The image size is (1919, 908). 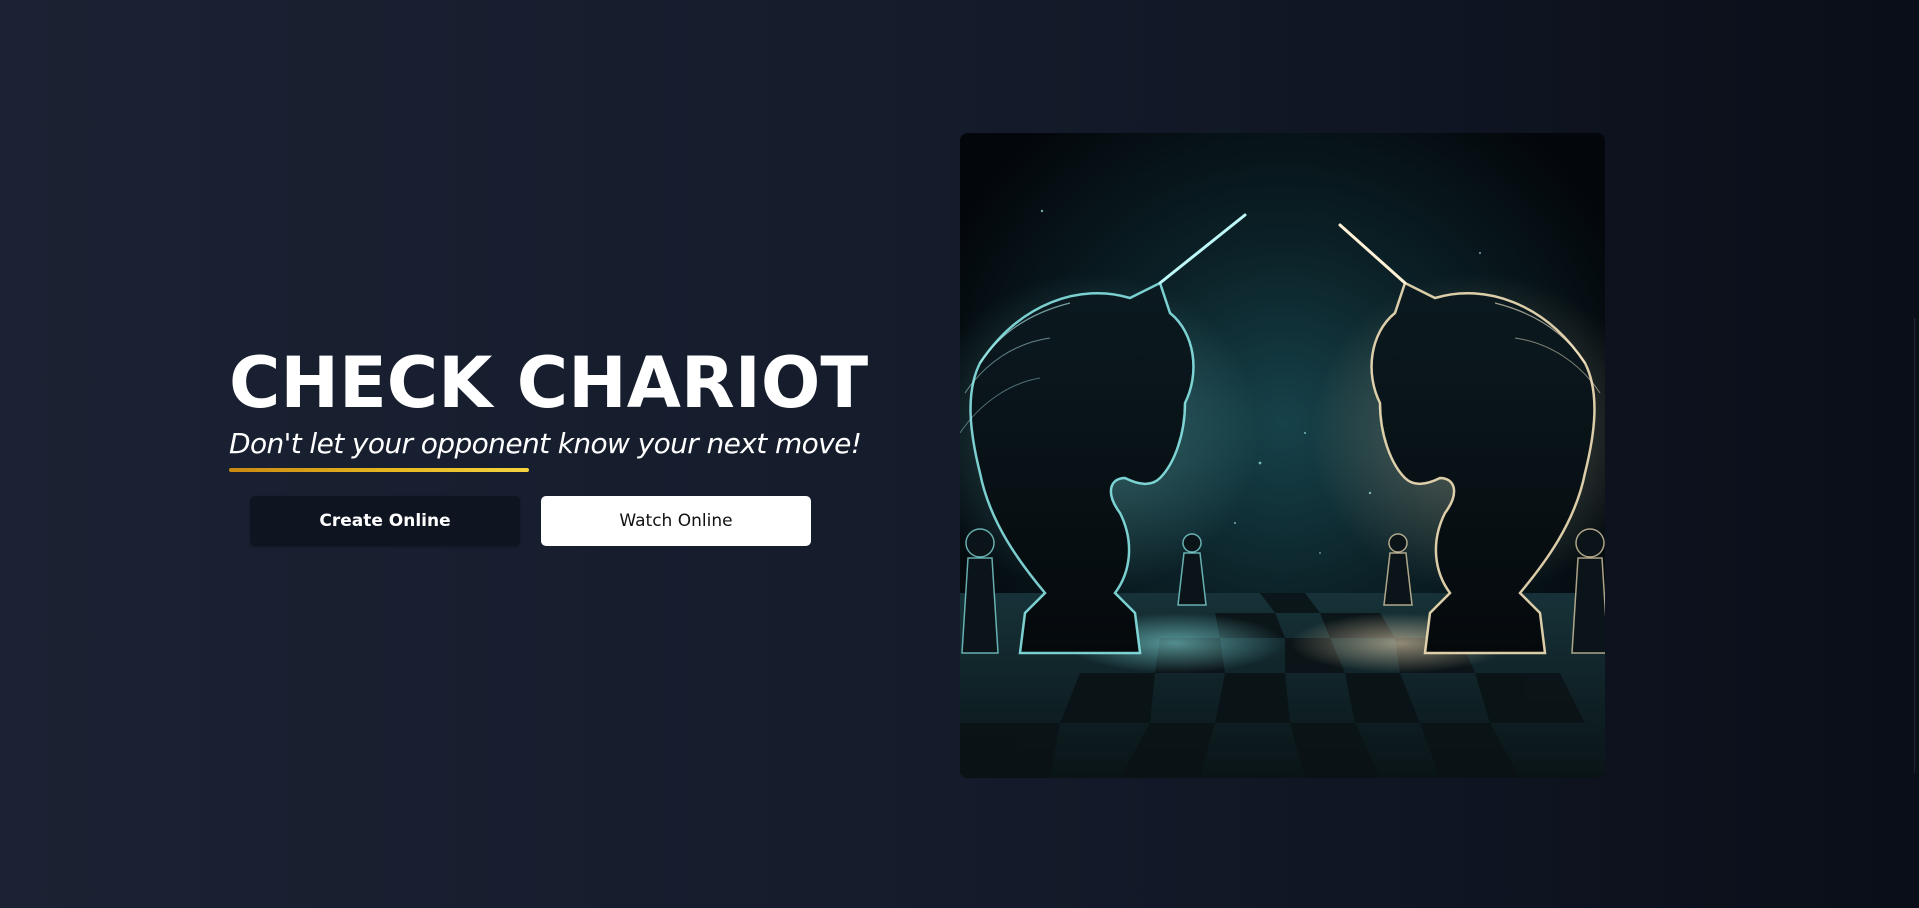 I want to click on create-online-button: Create Online, so click(x=385, y=521).